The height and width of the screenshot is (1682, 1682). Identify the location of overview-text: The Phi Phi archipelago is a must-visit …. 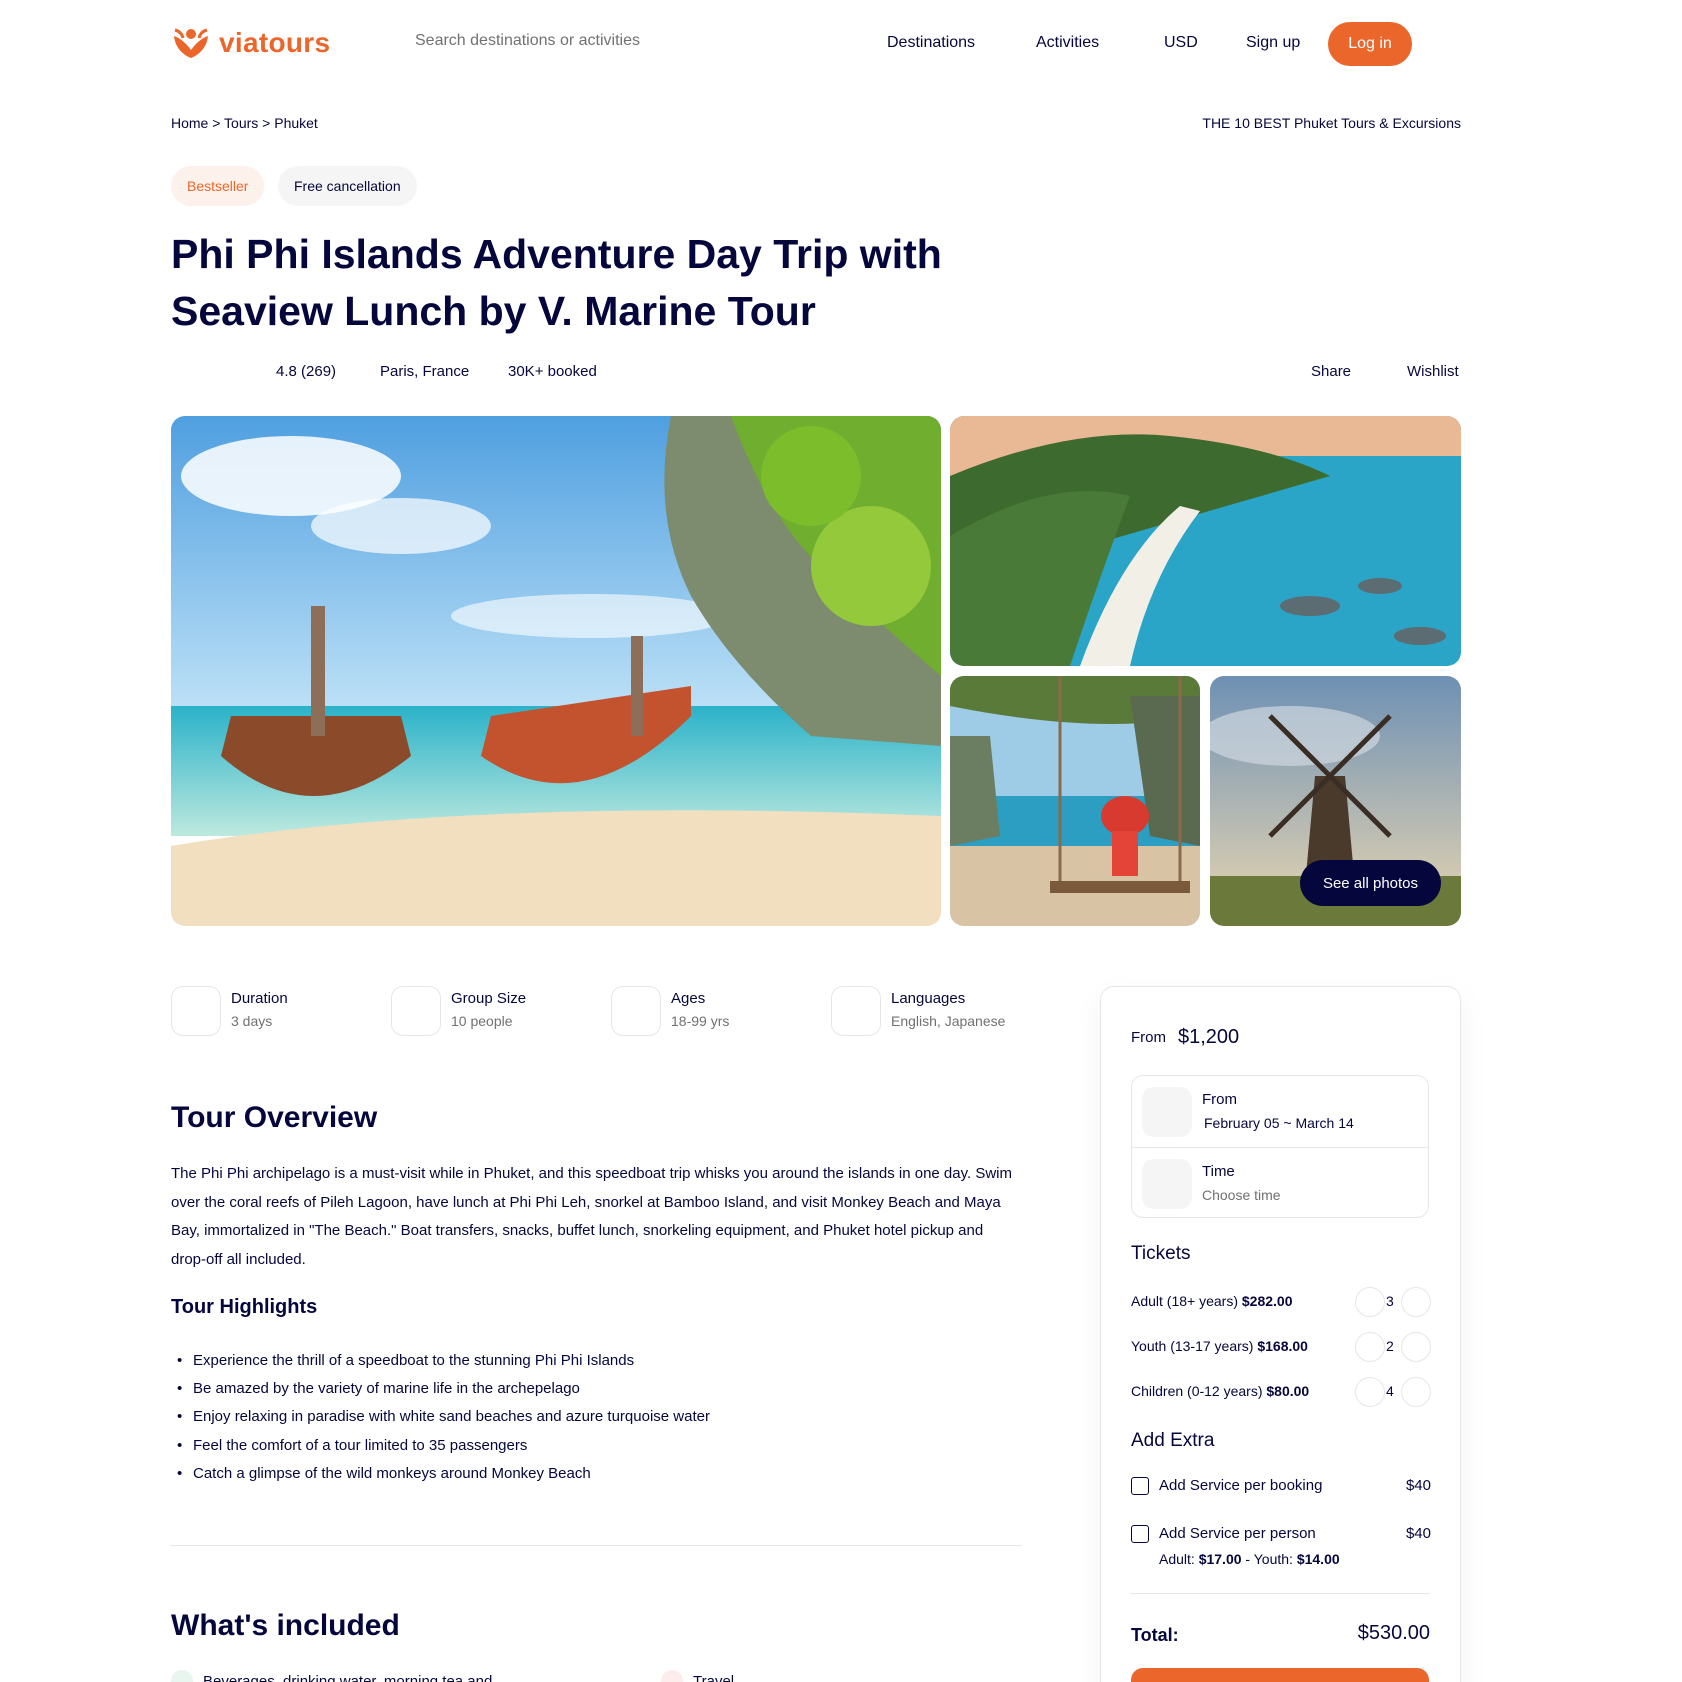
(591, 1216).